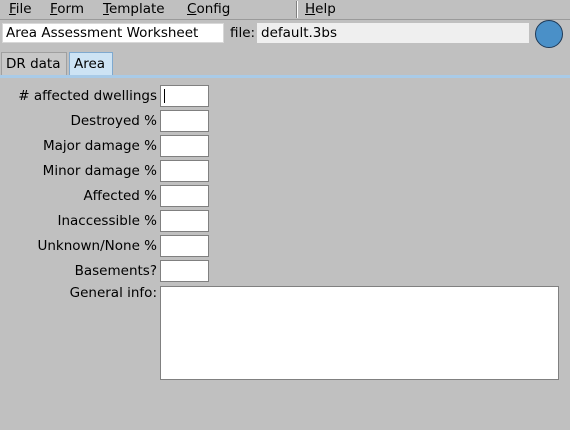 The height and width of the screenshot is (430, 570). Describe the element at coordinates (115, 271) in the screenshot. I see `basements-label: Basements?` at that location.